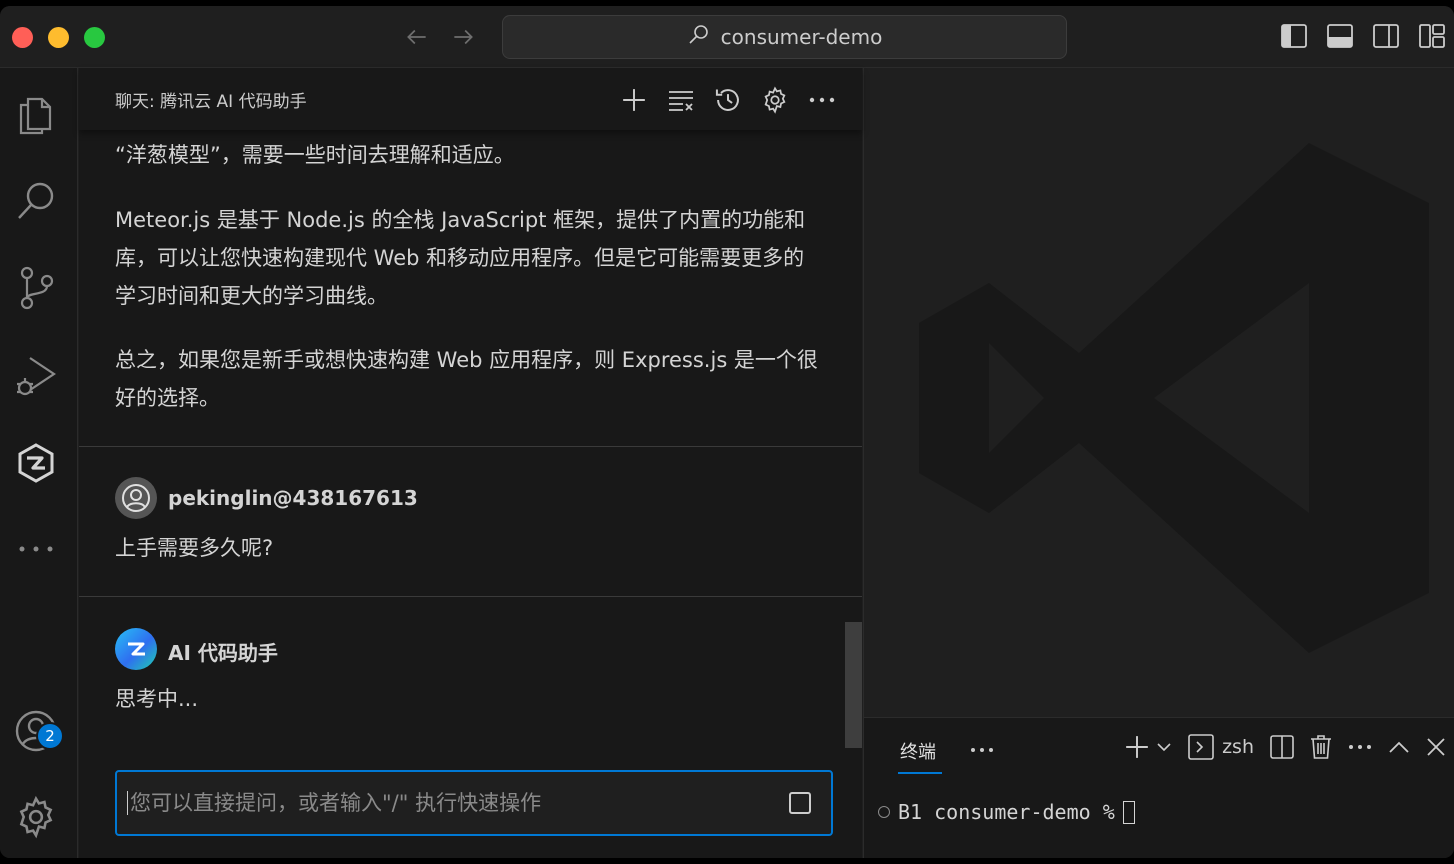  Describe the element at coordinates (36, 376) in the screenshot. I see `run-and-debug-icon` at that location.